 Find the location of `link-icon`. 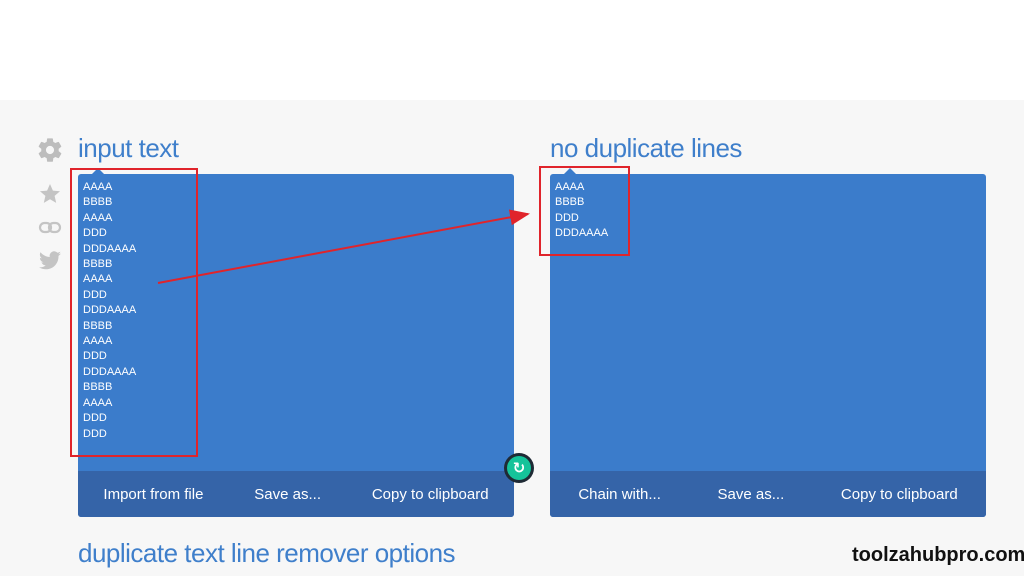

link-icon is located at coordinates (50, 228).